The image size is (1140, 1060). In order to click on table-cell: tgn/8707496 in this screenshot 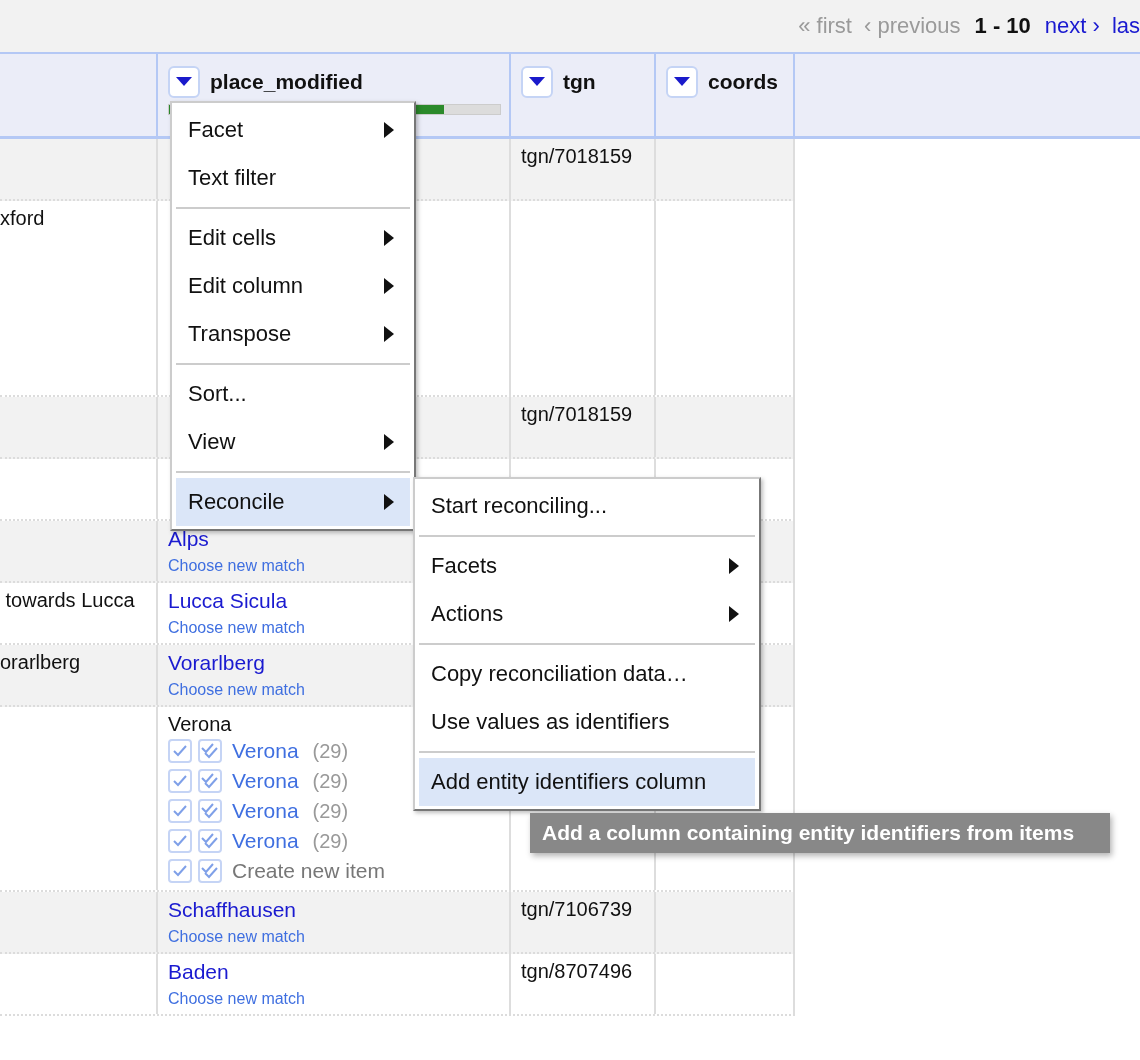, I will do `click(577, 971)`.